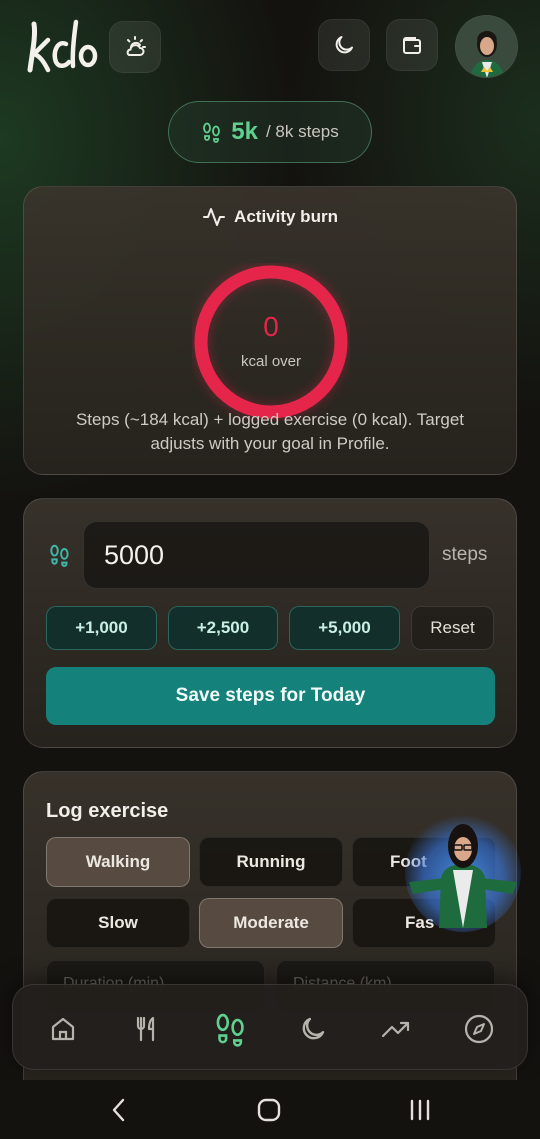 Image resolution: width=540 pixels, height=1139 pixels. Describe the element at coordinates (118, 923) in the screenshot. I see `intensity-slow-button: Slow` at that location.